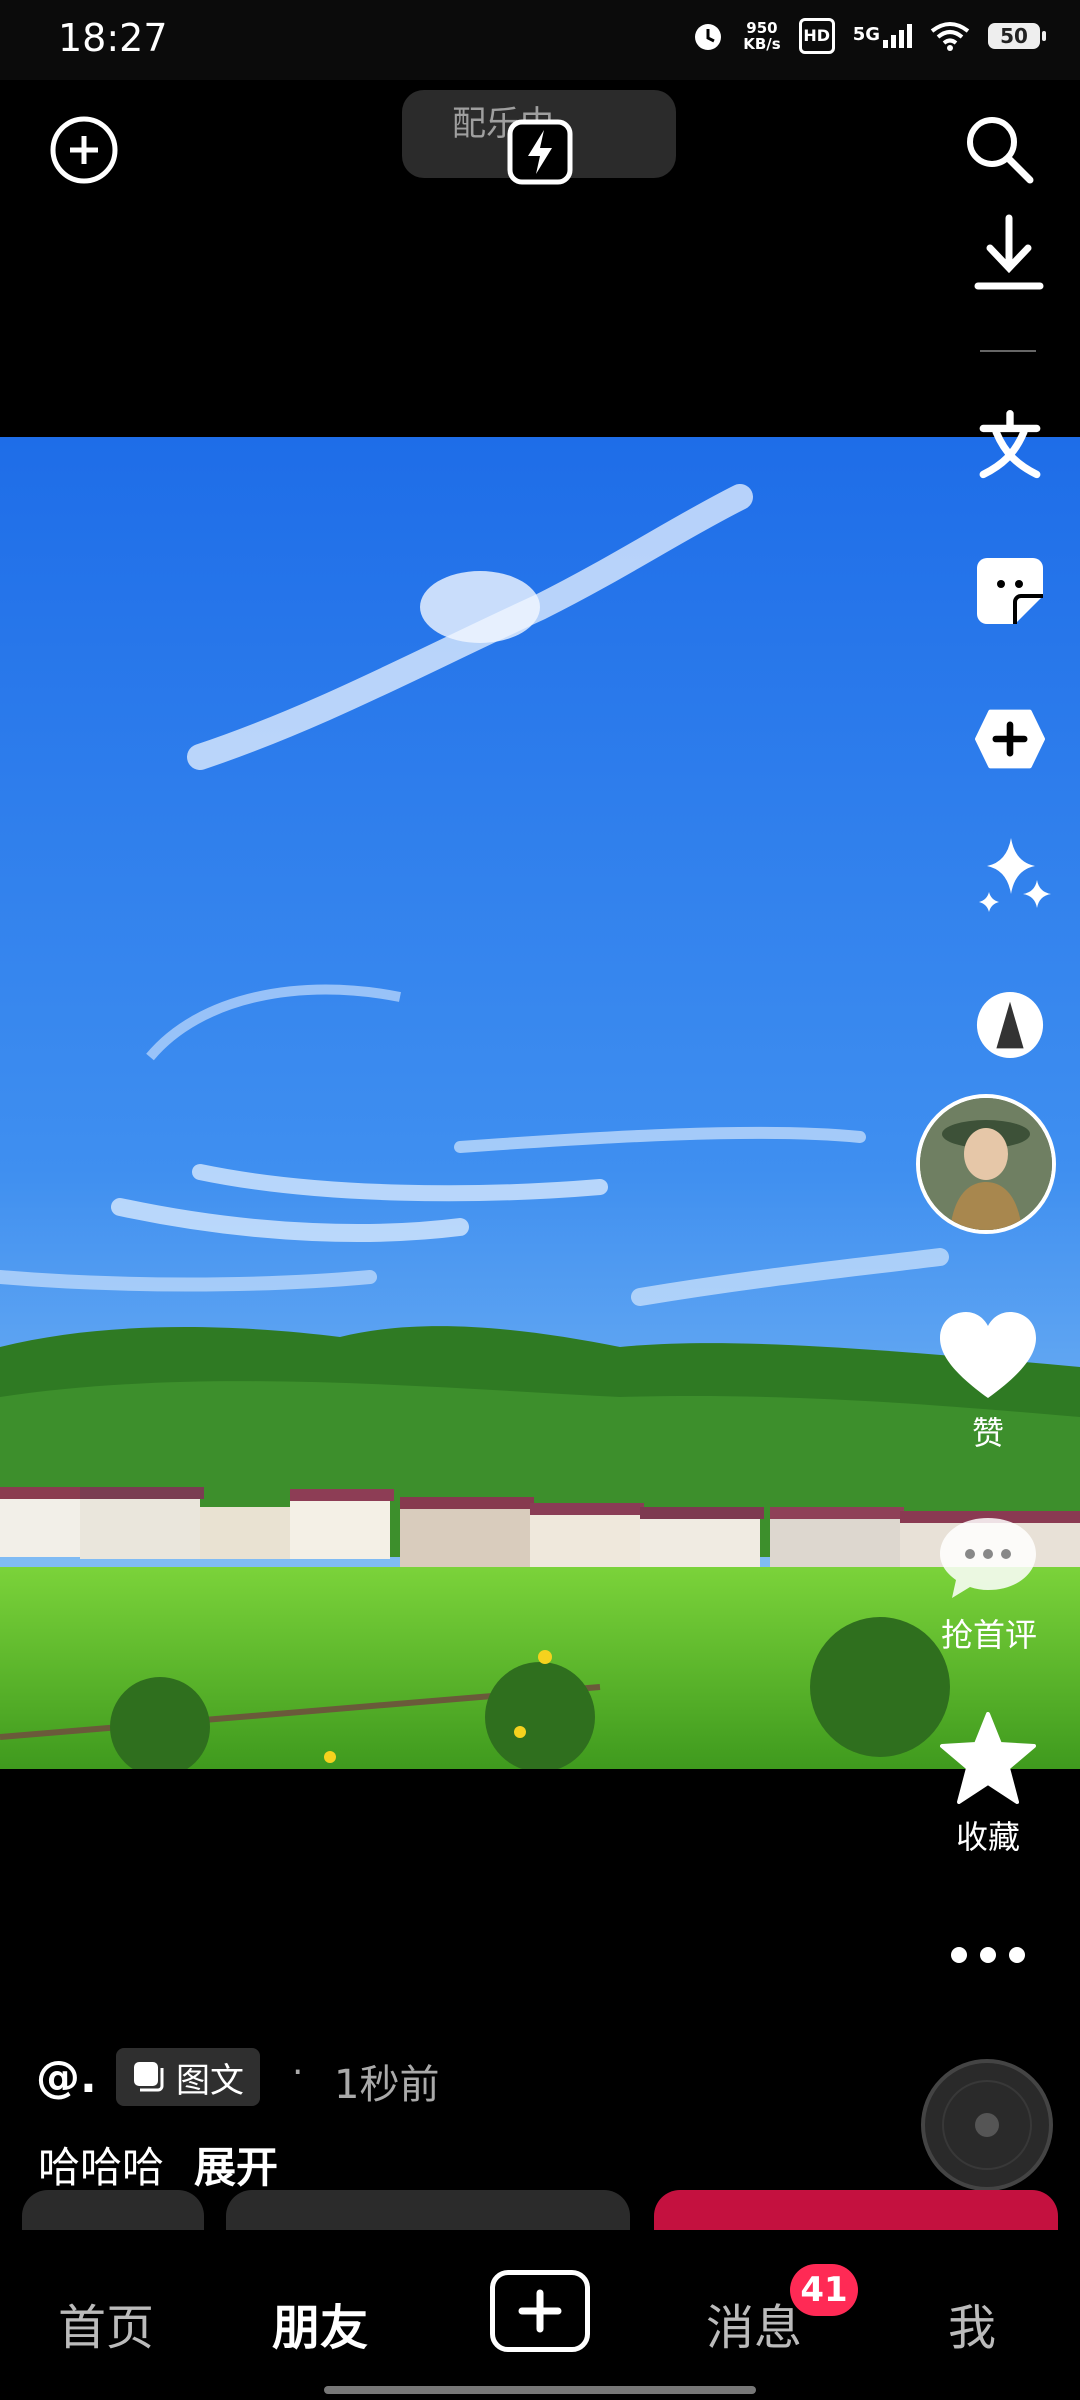  Describe the element at coordinates (1010, 1025) in the screenshot. I see `filter-icon` at that location.